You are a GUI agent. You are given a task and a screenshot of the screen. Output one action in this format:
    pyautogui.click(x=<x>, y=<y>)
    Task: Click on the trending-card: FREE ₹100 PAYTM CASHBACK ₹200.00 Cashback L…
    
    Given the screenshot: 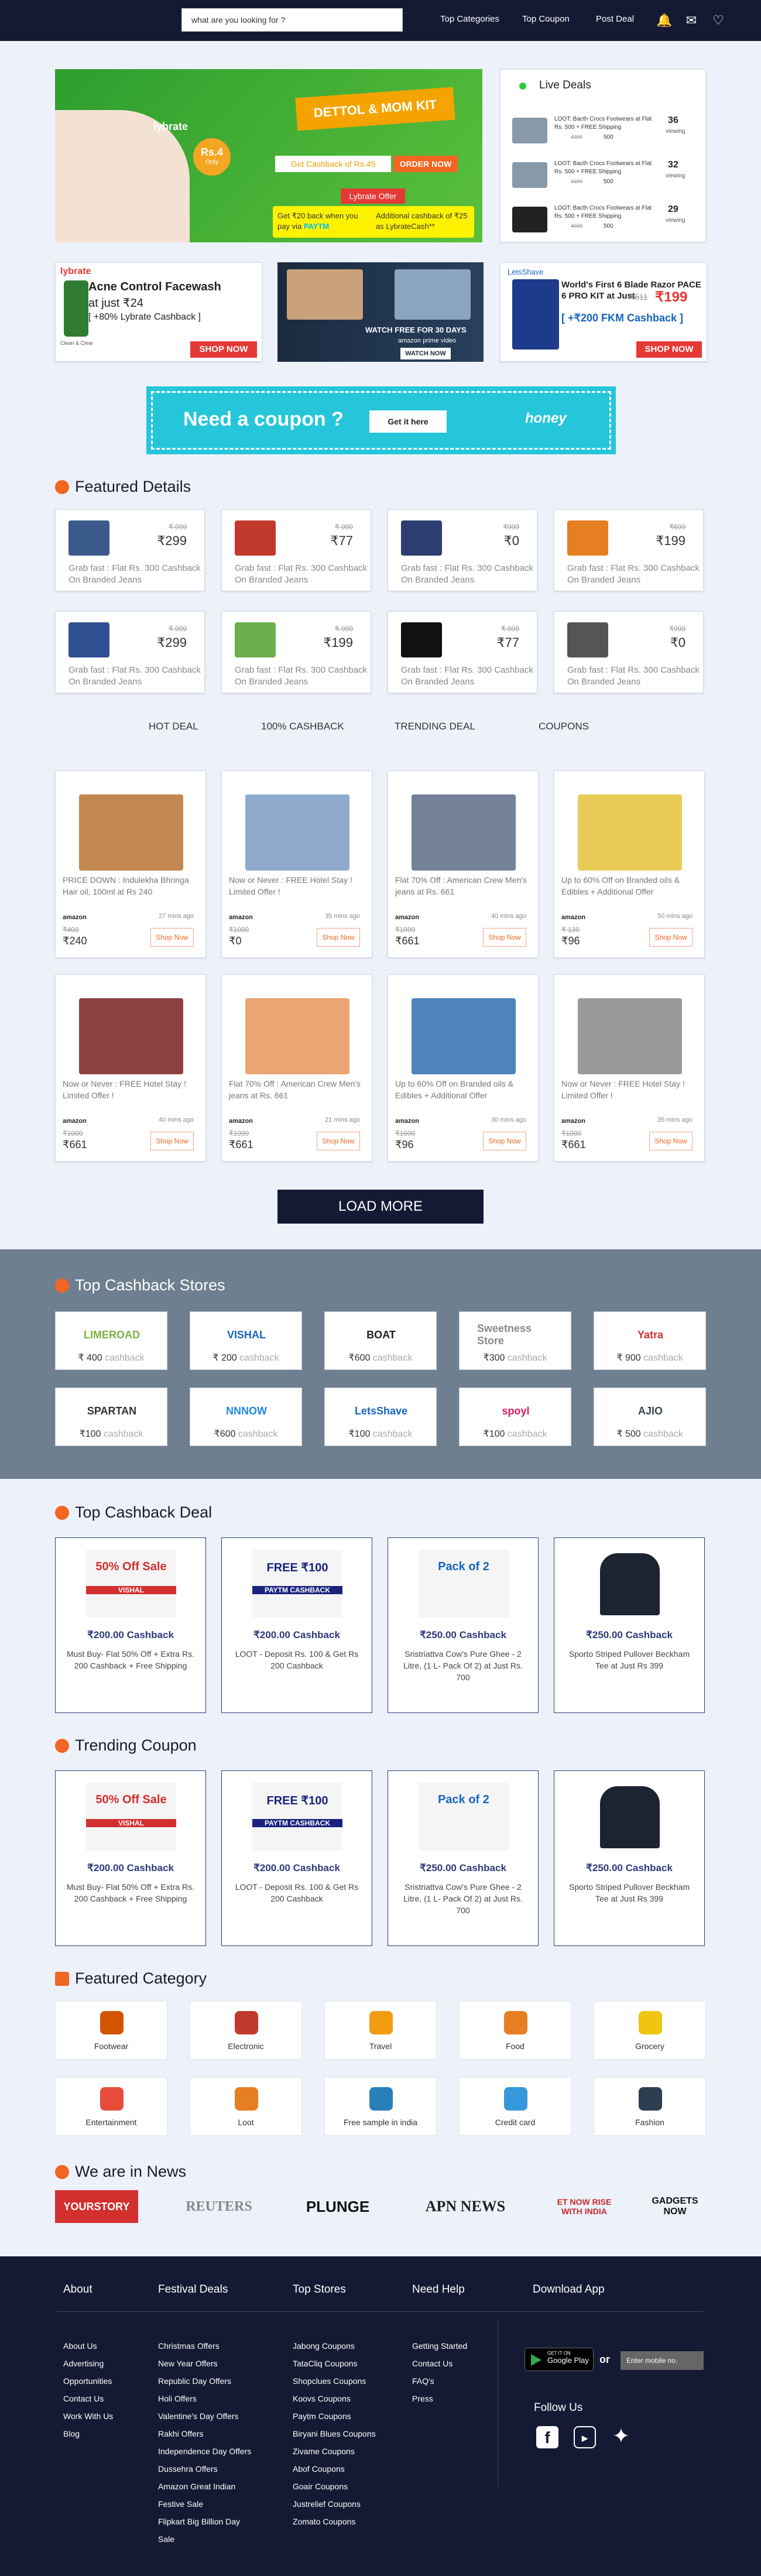 What is the action you would take?
    pyautogui.click(x=296, y=1858)
    